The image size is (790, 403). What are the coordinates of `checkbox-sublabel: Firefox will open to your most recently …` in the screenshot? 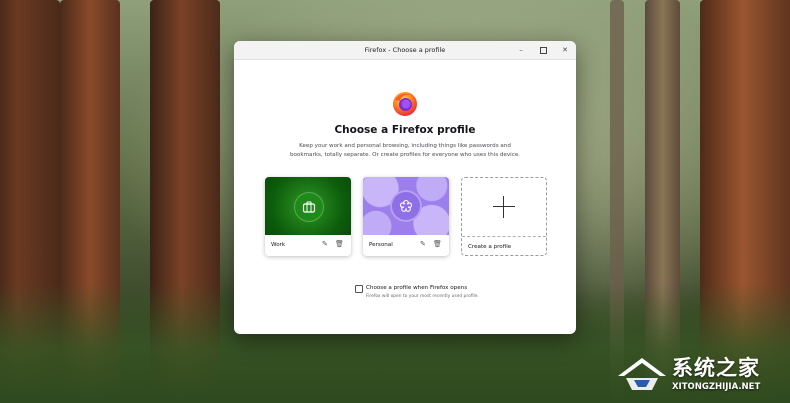 It's located at (422, 296).